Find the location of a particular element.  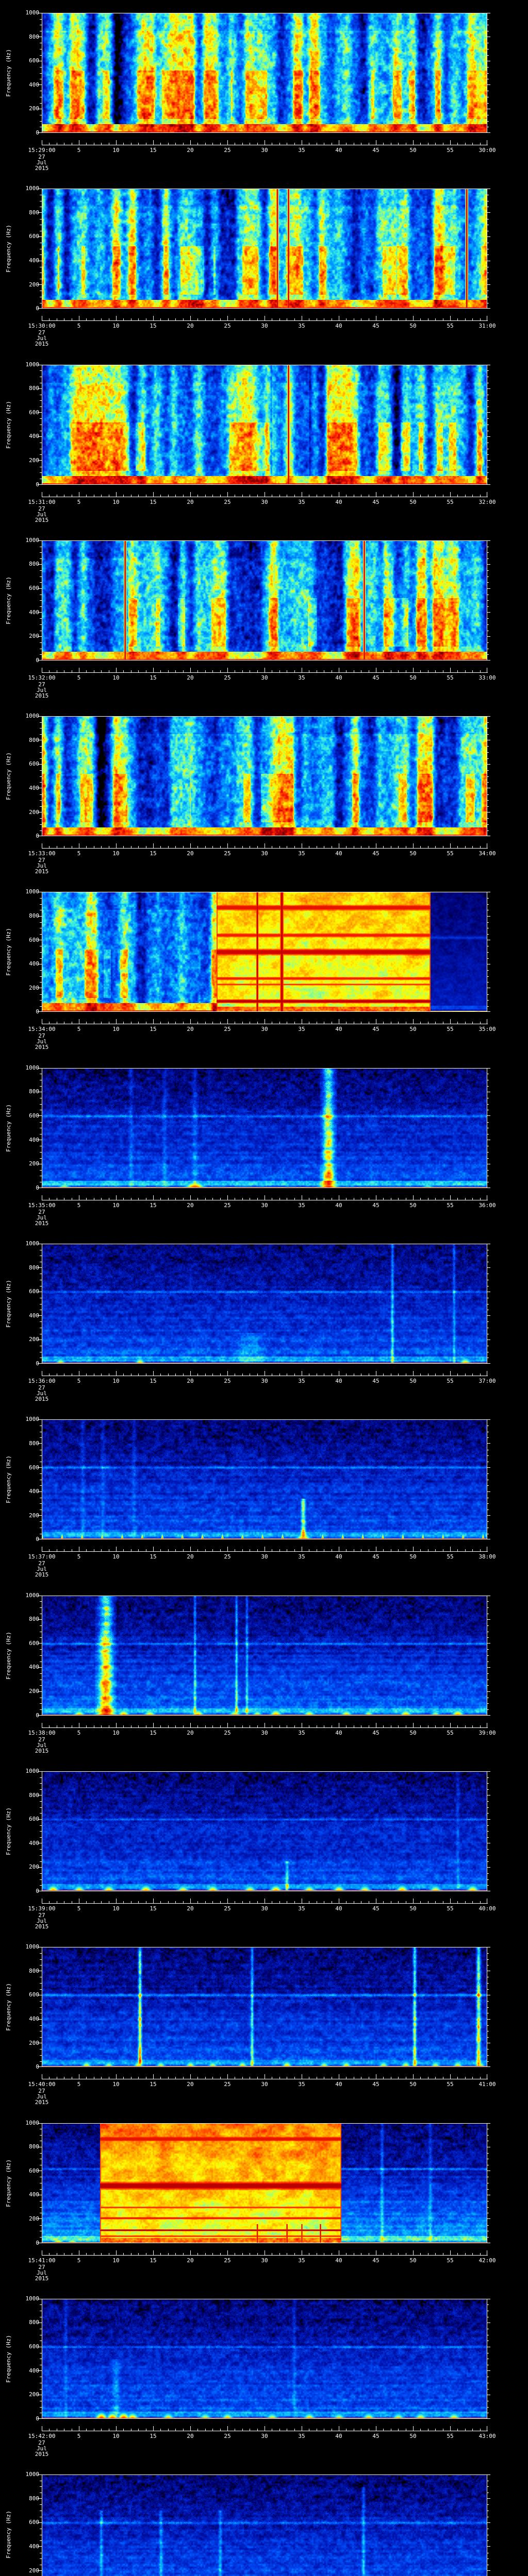

panel-start-time: 15:40:00 is located at coordinates (42, 2084).